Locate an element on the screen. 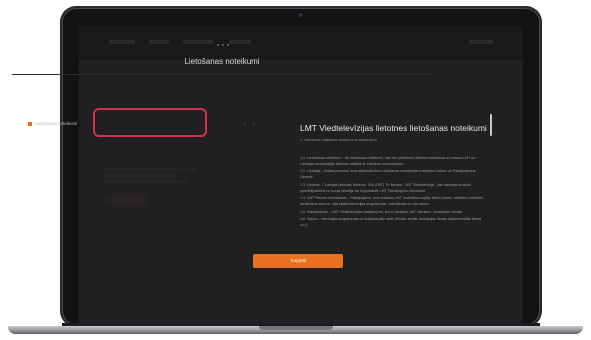 The image size is (591, 340). divider is located at coordinates (222, 74).